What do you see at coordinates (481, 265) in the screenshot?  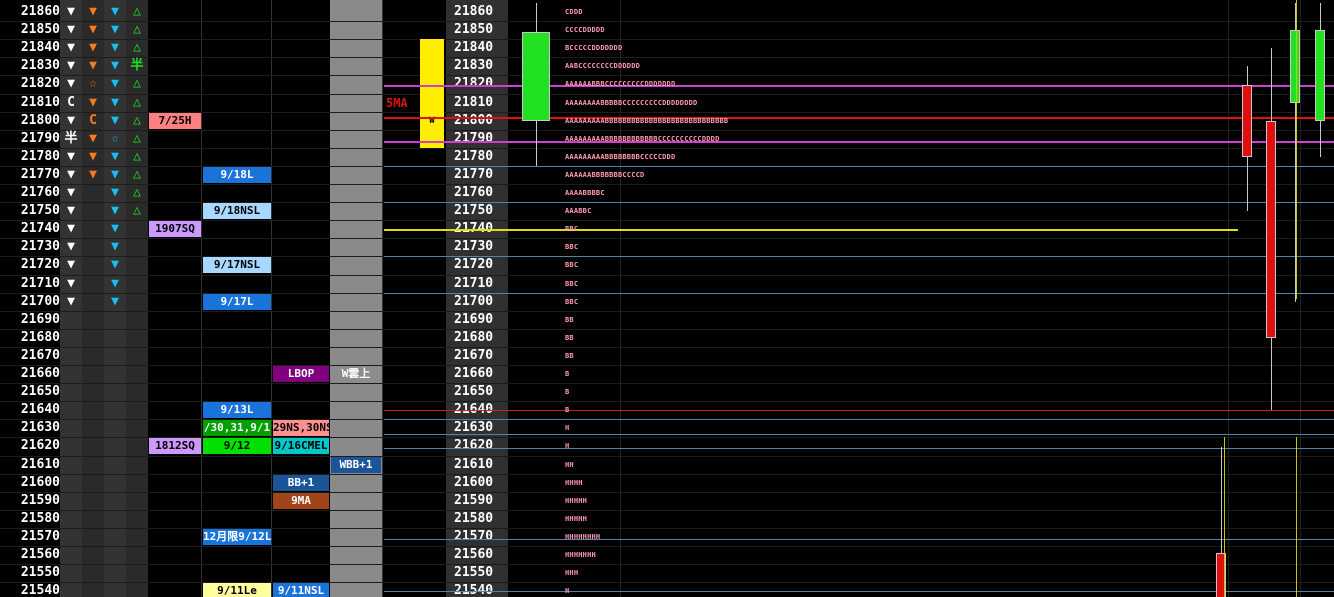 I see `price-level-label-mid: 21720` at bounding box center [481, 265].